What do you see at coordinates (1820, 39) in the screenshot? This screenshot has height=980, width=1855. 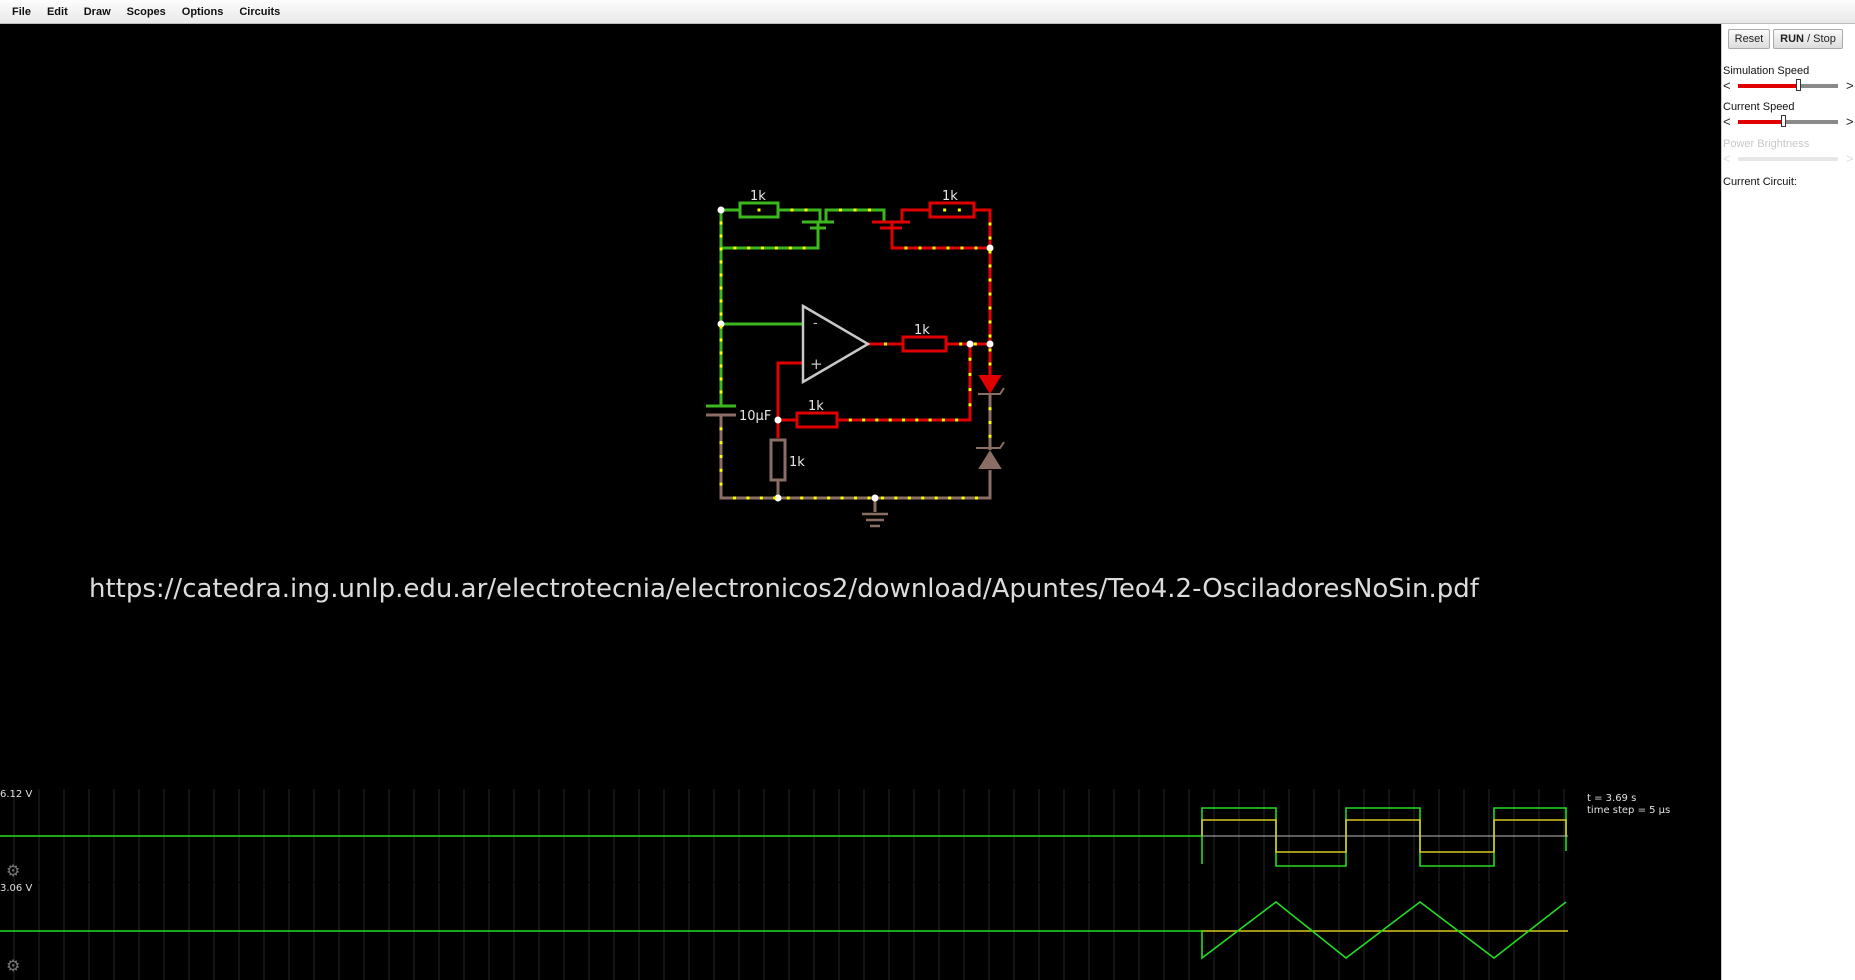 I see `stop-label: / Stop` at bounding box center [1820, 39].